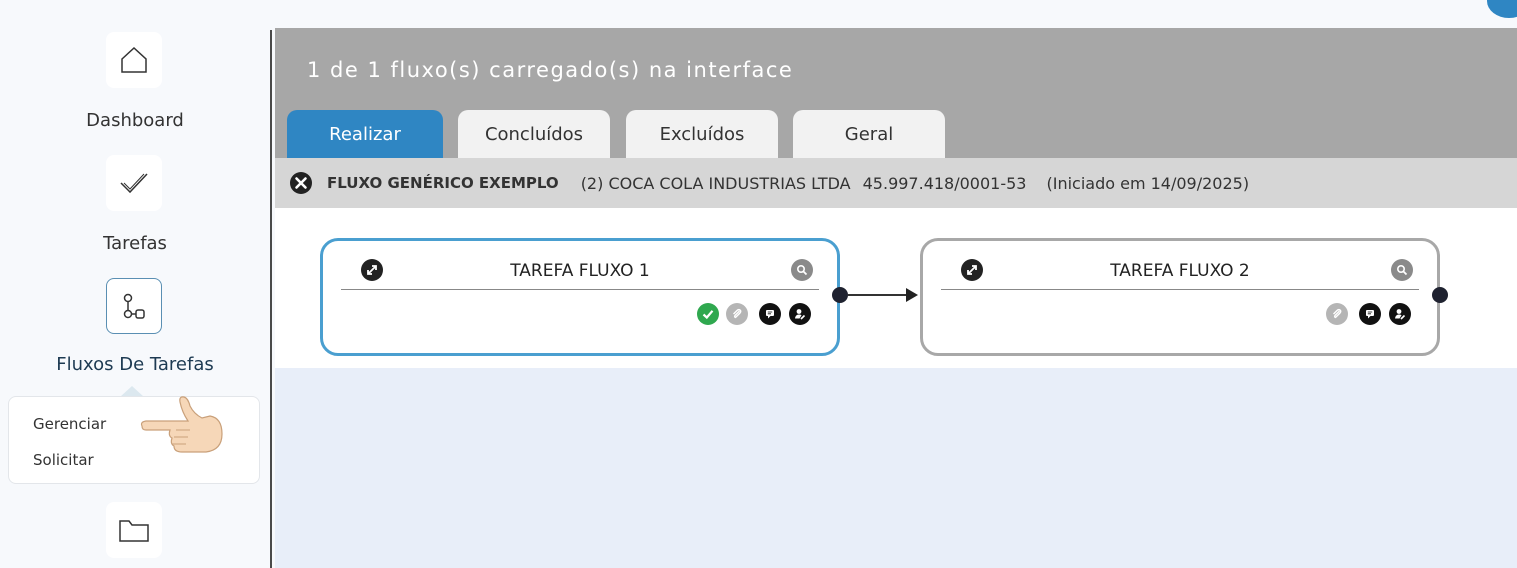  What do you see at coordinates (69, 424) in the screenshot?
I see `submenu-gerenciar: Gerenciar` at bounding box center [69, 424].